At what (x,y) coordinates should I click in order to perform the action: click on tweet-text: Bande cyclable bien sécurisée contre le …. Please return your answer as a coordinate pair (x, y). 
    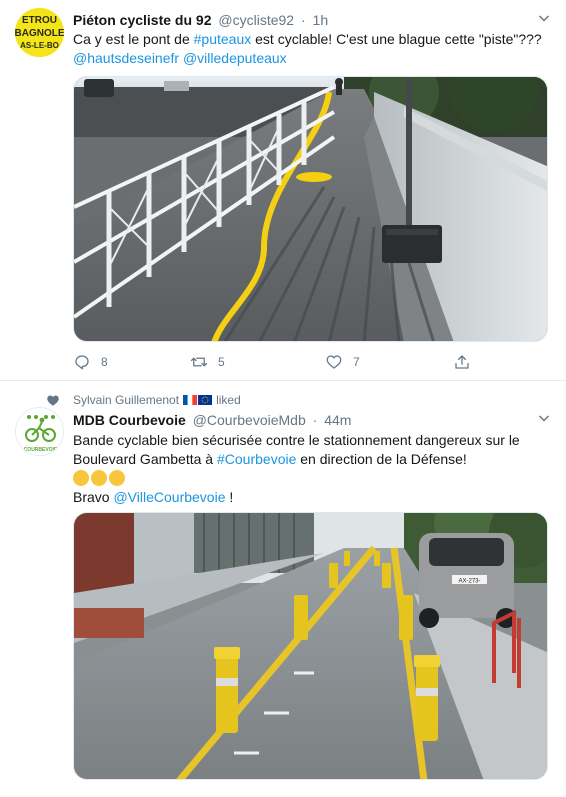
    Looking at the image, I should click on (310, 469).